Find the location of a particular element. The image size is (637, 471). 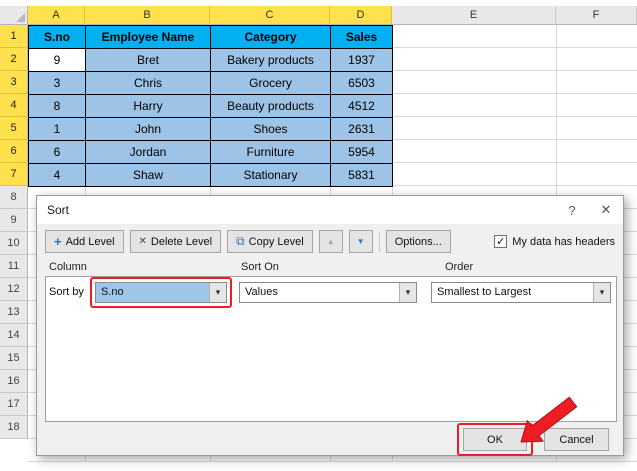

column-header-e: E is located at coordinates (474, 15).